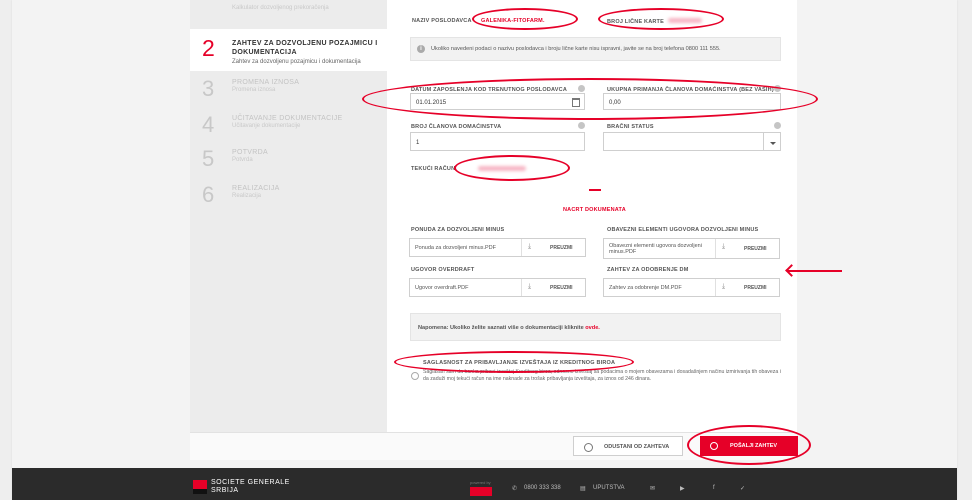 This screenshot has width=972, height=500. What do you see at coordinates (714, 488) in the screenshot?
I see `facebook-icon: f` at bounding box center [714, 488].